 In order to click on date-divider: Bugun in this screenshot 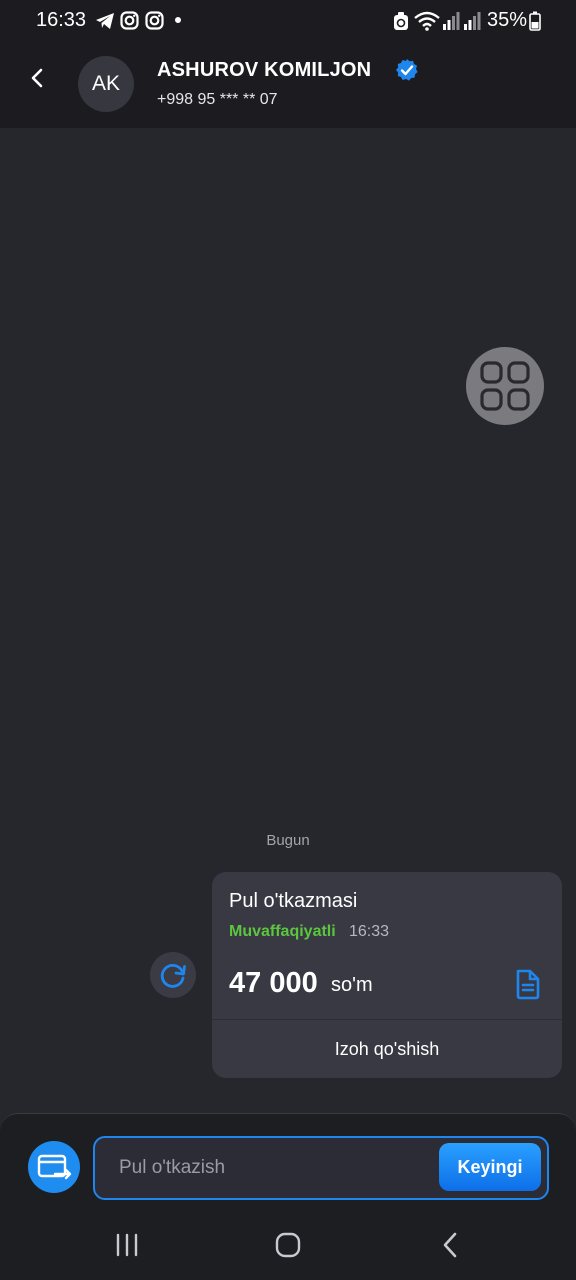, I will do `click(288, 840)`.